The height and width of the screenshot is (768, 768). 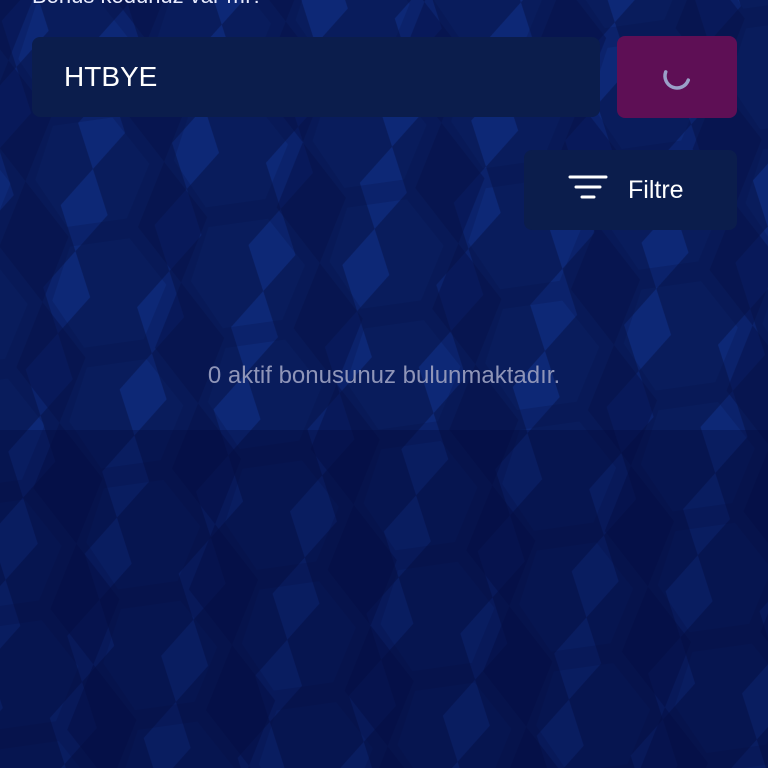 What do you see at coordinates (316, 77) in the screenshot?
I see `bonus-code-input` at bounding box center [316, 77].